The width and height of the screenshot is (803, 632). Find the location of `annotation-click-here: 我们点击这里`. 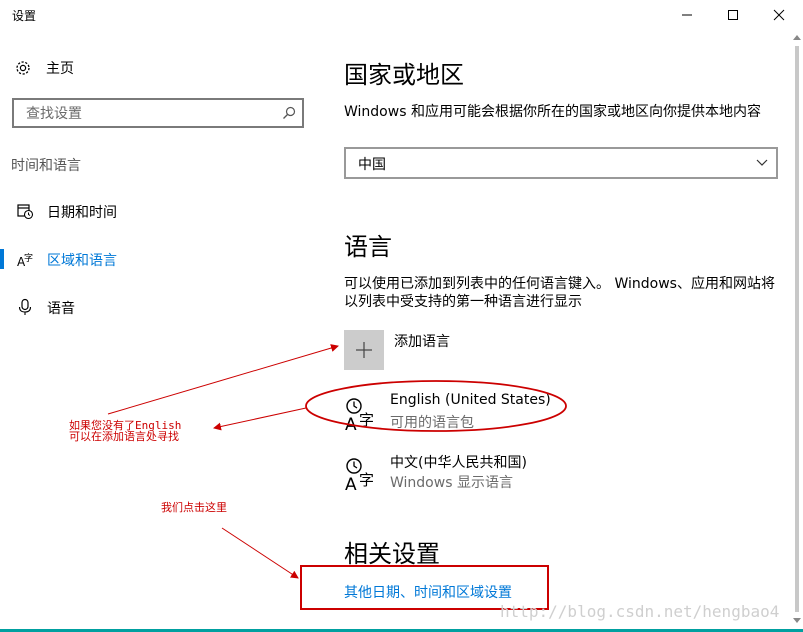

annotation-click-here: 我们点击这里 is located at coordinates (194, 507).